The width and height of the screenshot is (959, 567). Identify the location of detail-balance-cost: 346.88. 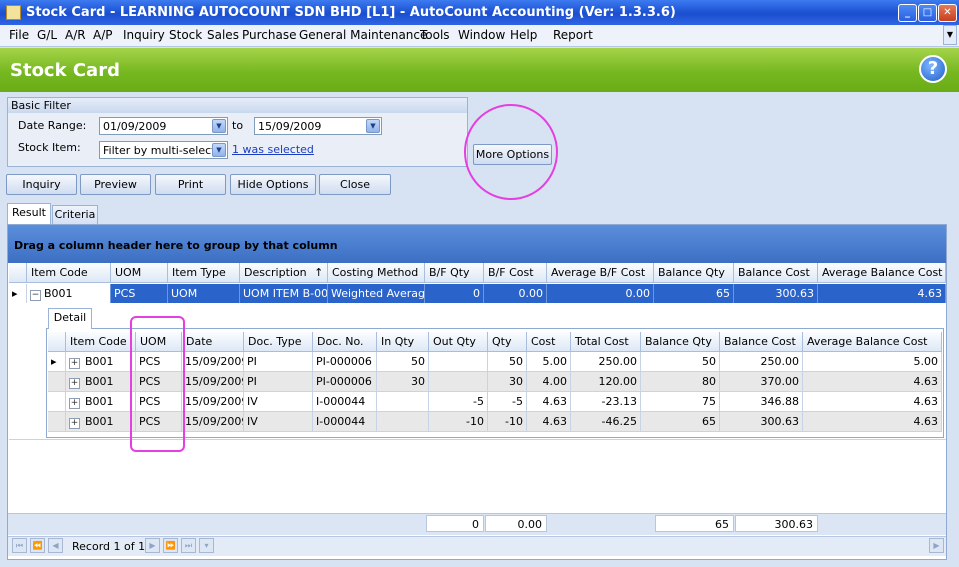
(761, 402).